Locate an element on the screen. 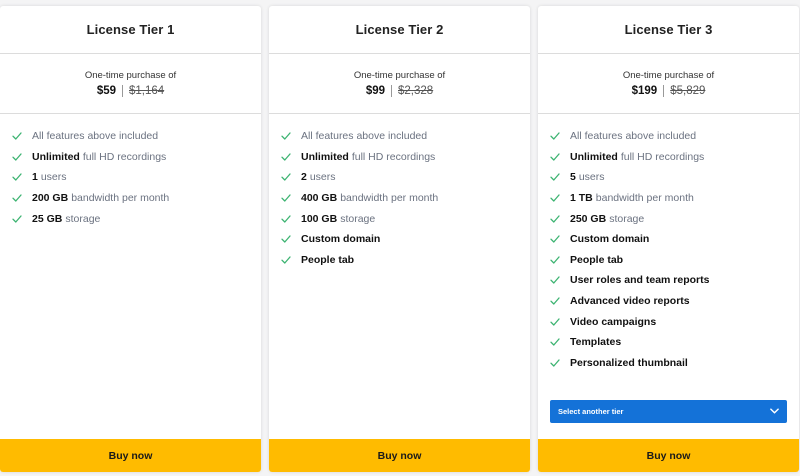 This screenshot has height=476, width=800. feature-item: Video campaigns is located at coordinates (674, 321).